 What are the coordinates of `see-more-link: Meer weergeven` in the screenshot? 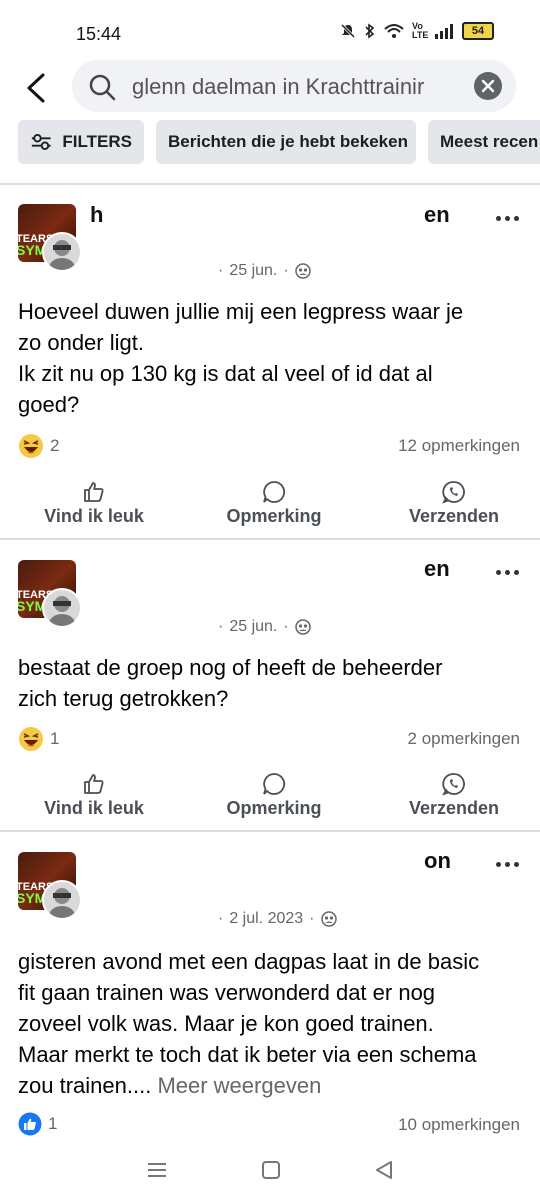 It's located at (239, 1085).